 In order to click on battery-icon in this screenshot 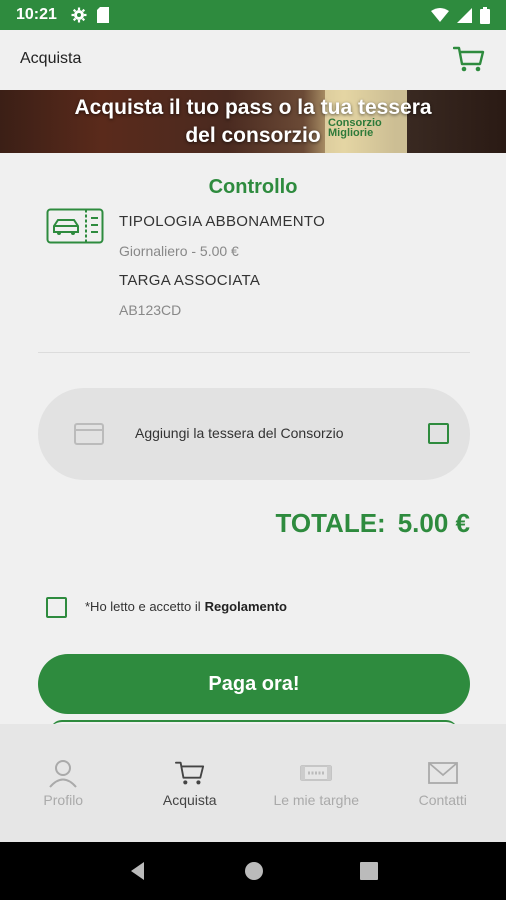, I will do `click(485, 15)`.